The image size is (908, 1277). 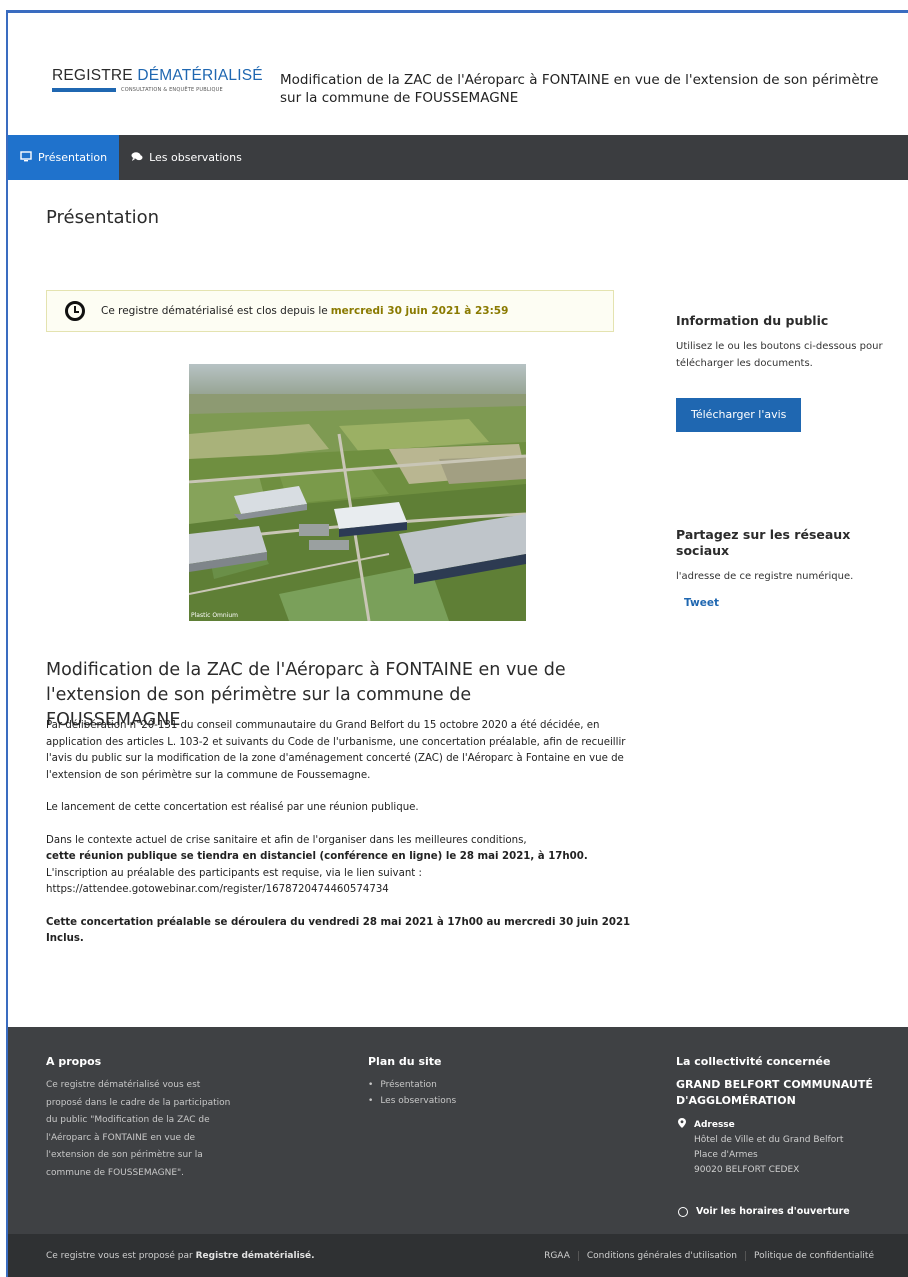 I want to click on map-pin-icon, so click(x=686, y=1148).